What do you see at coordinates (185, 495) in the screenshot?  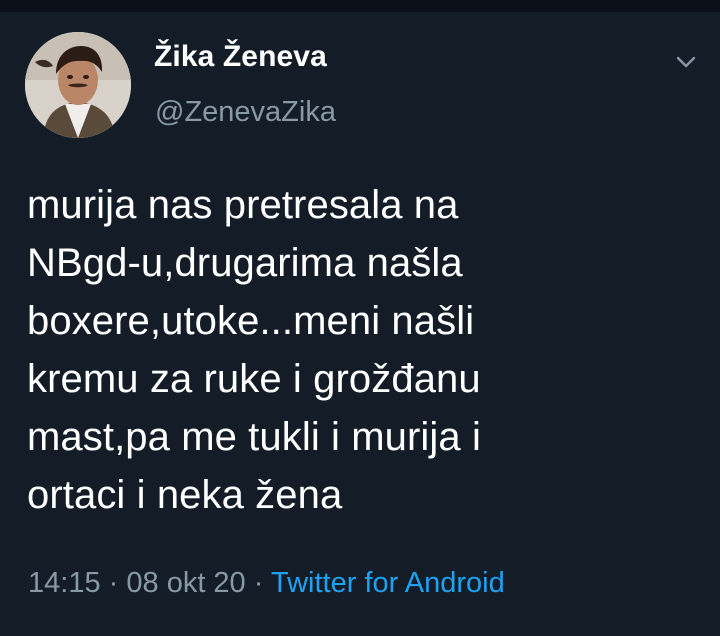 I see `tweet-line: ortaci i neka žena` at bounding box center [185, 495].